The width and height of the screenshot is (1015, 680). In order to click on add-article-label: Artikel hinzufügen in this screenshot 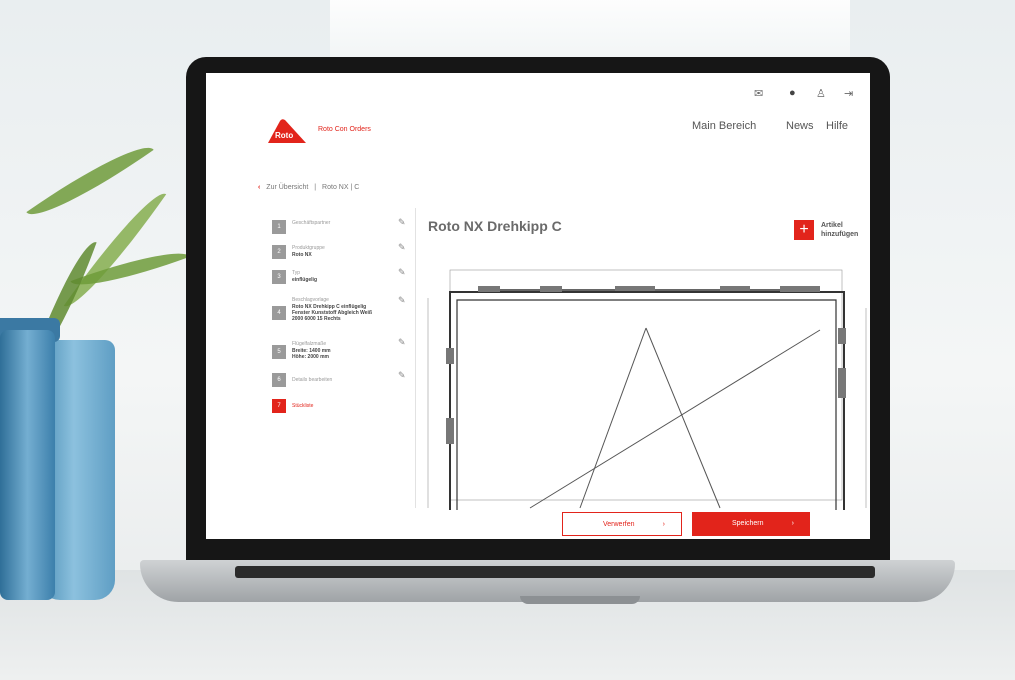, I will do `click(839, 230)`.